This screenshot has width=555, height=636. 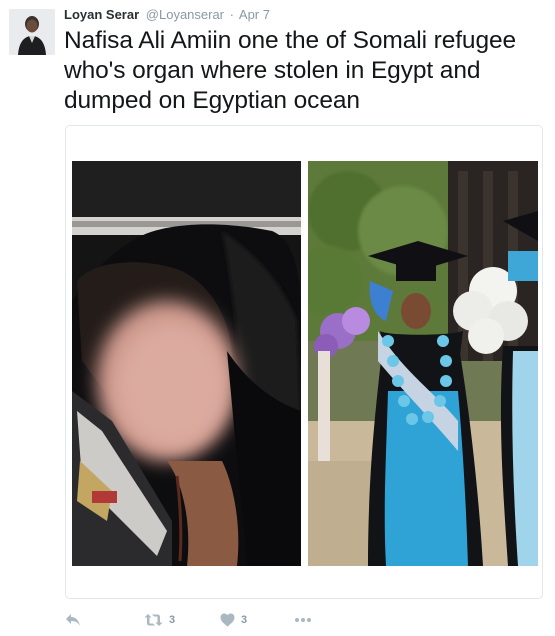 I want to click on avatar-image, so click(x=32, y=32).